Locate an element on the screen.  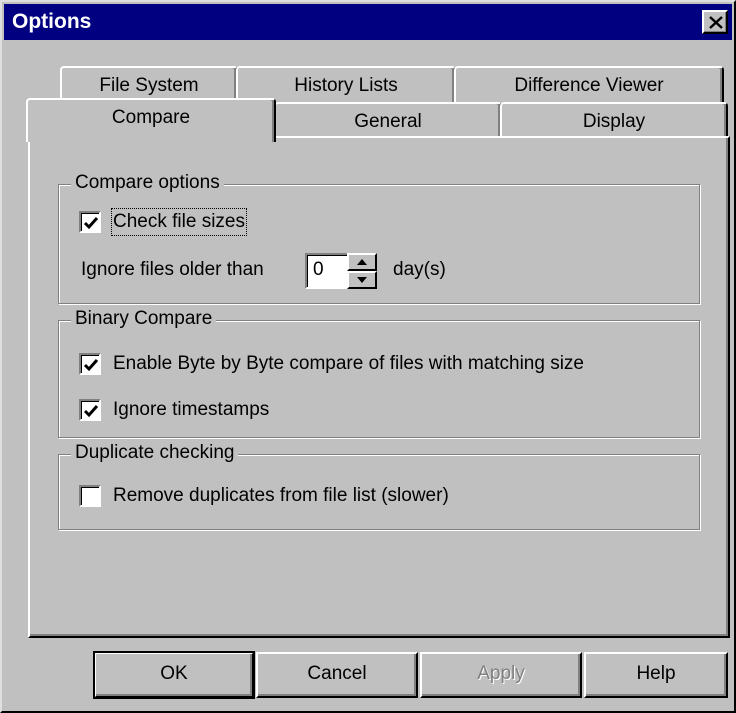
group-label: Duplicate checking is located at coordinates (155, 453).